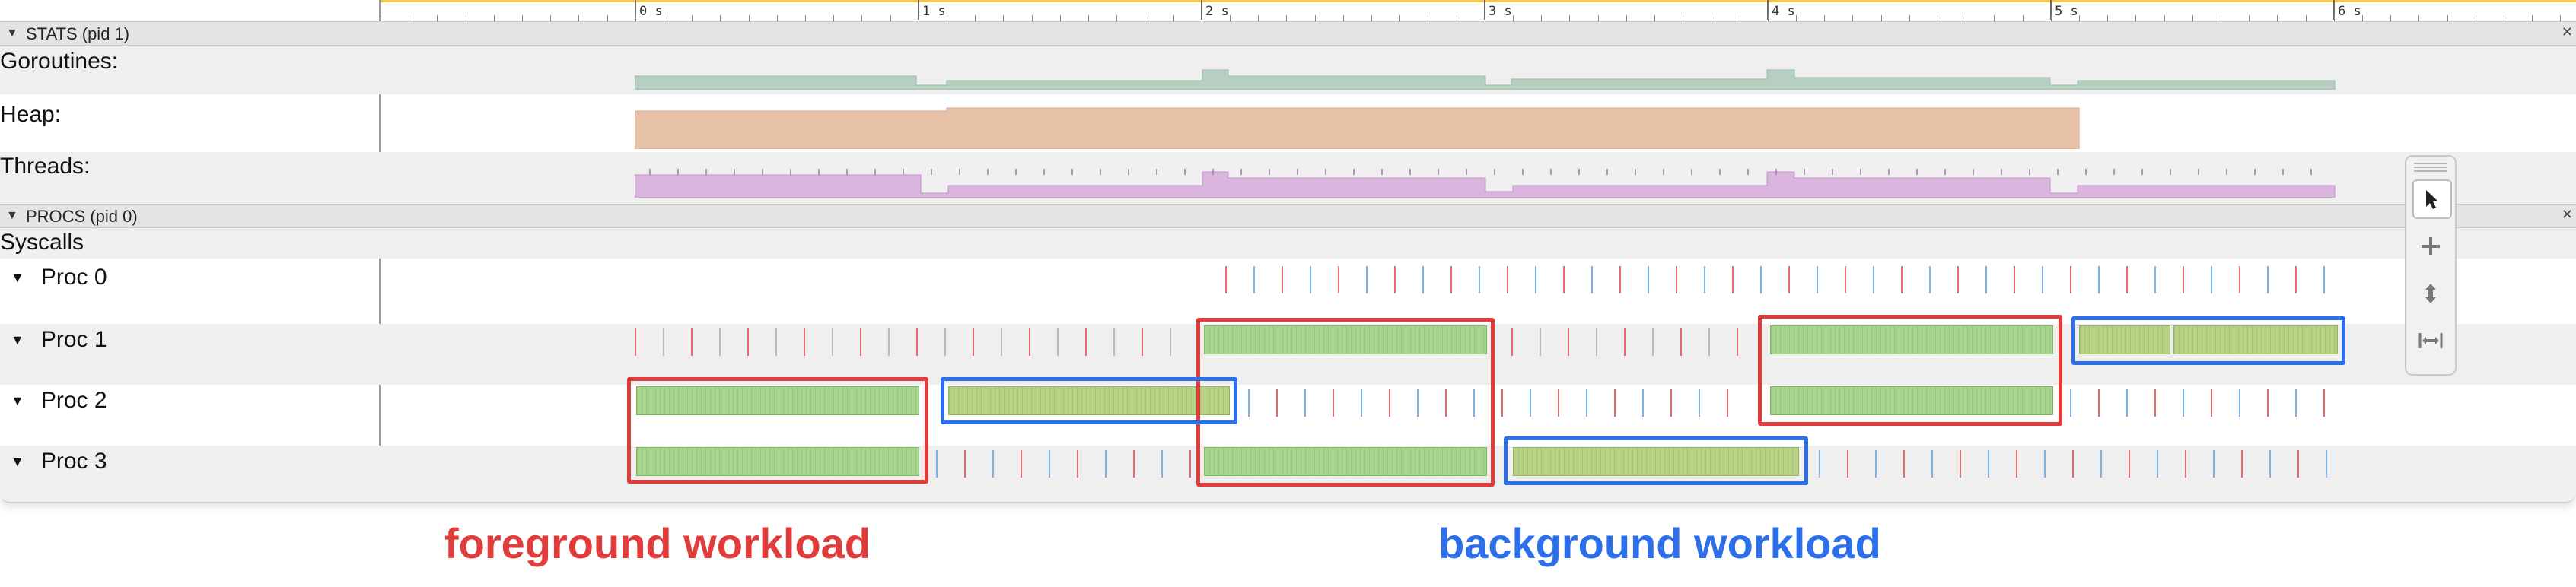 This screenshot has width=2576, height=587. Describe the element at coordinates (2430, 247) in the screenshot. I see `pan-move-icon` at that location.